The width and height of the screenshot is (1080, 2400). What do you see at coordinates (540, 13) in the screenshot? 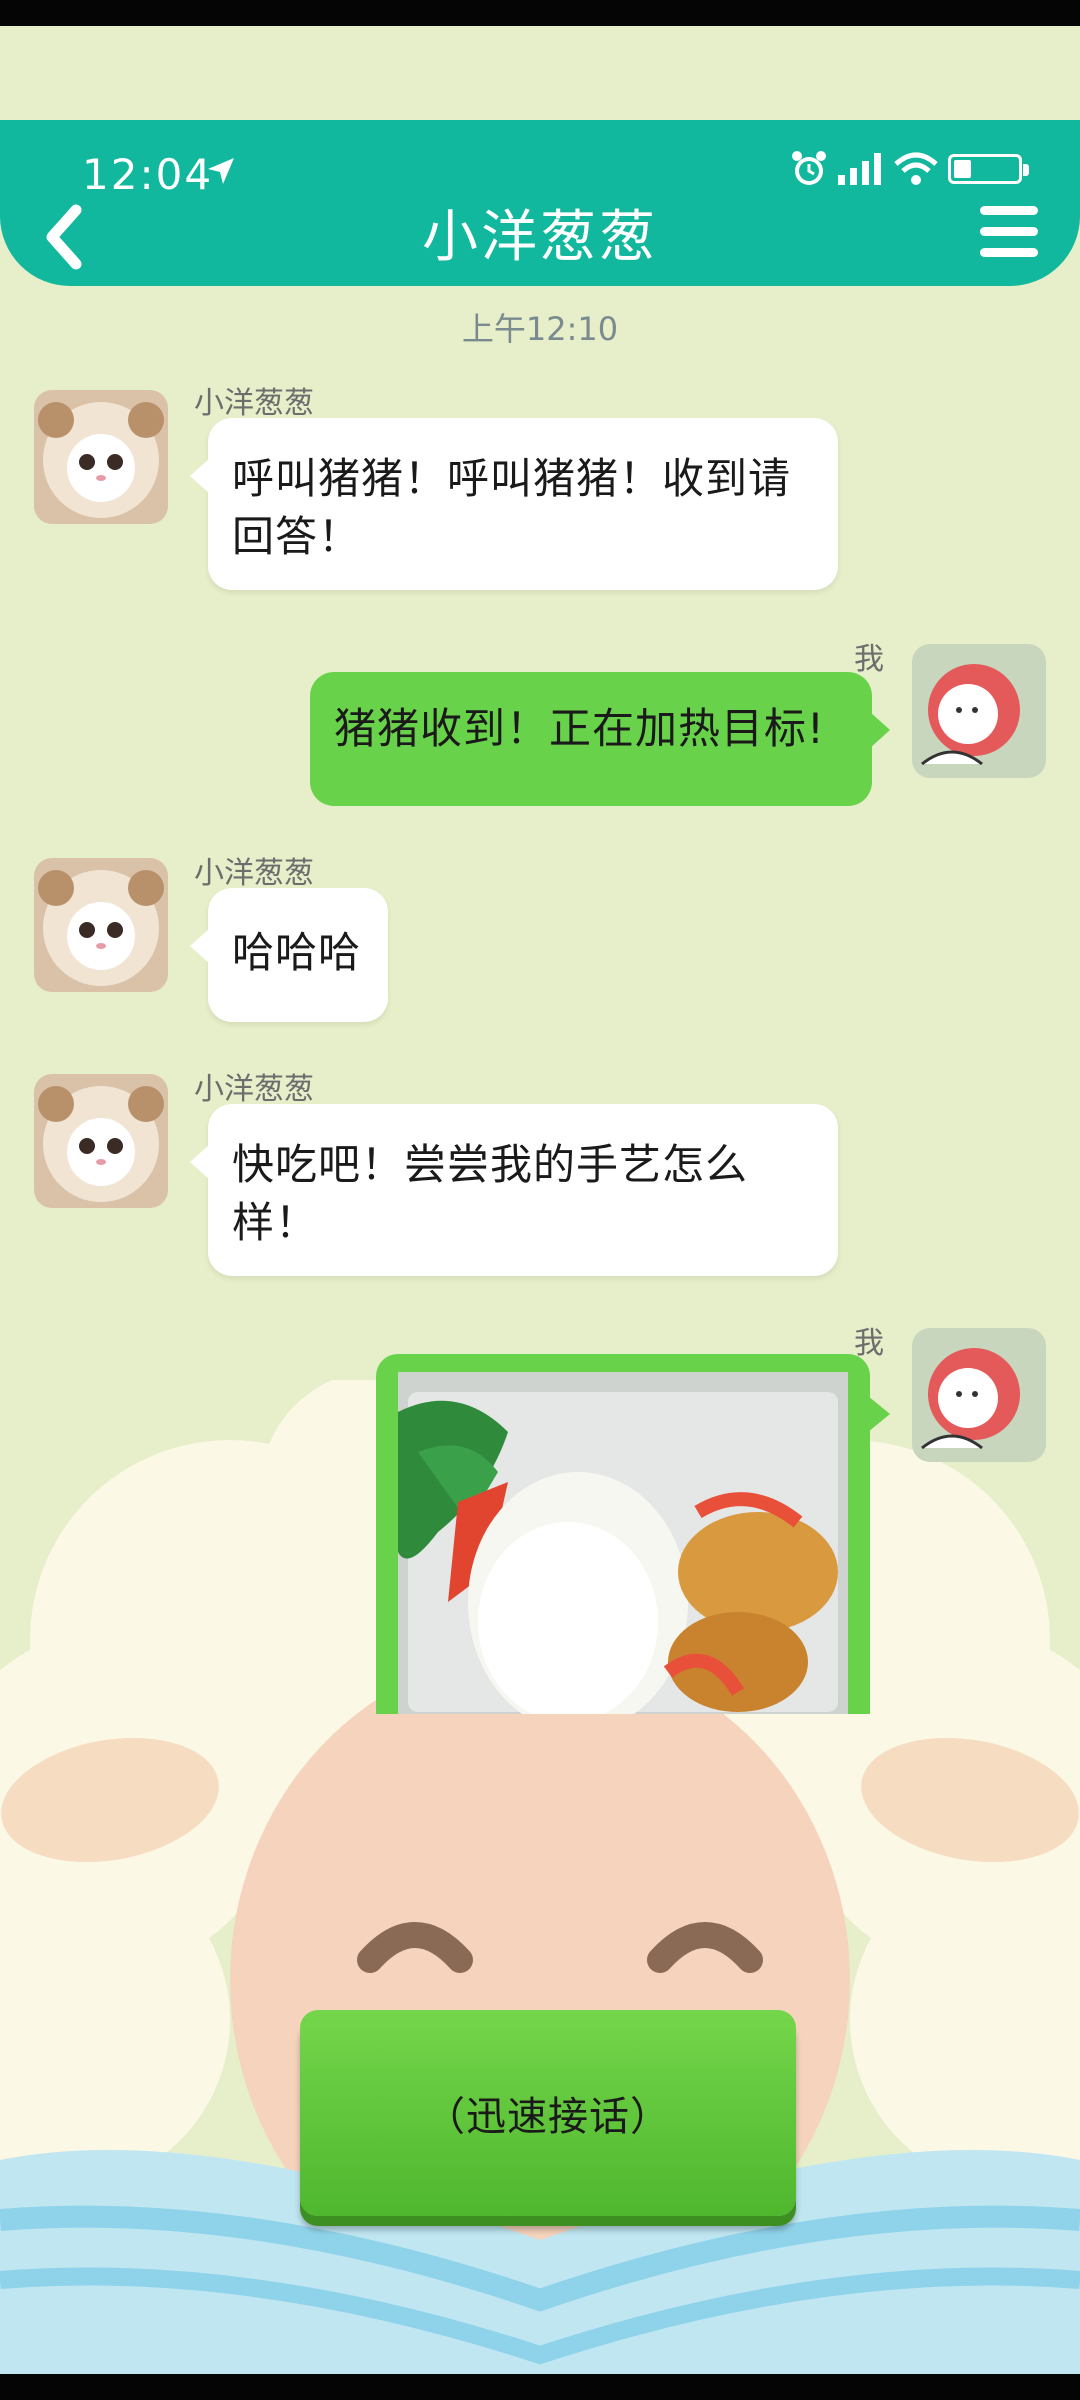
I see `system-top-bar` at bounding box center [540, 13].